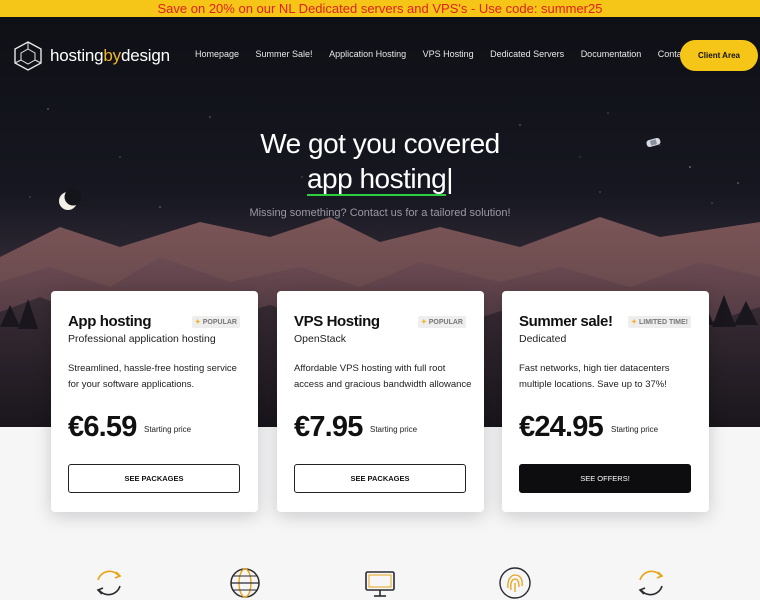 This screenshot has height=600, width=760. I want to click on hexagon-logo-icon, so click(28, 56).